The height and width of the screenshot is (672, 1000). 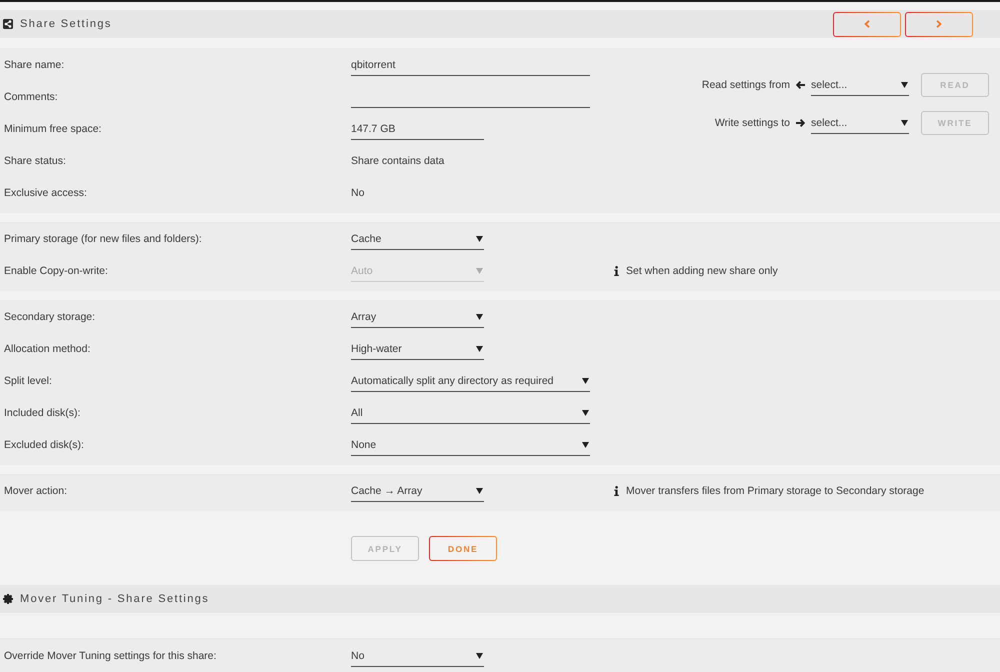 I want to click on next-button, so click(x=939, y=24).